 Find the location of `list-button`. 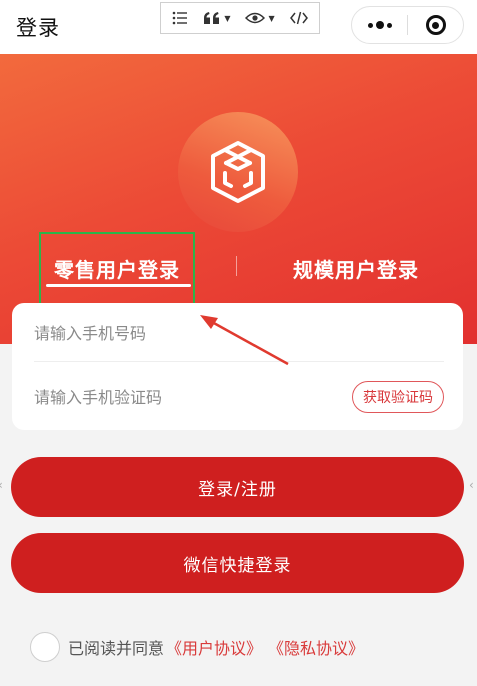

list-button is located at coordinates (180, 18).